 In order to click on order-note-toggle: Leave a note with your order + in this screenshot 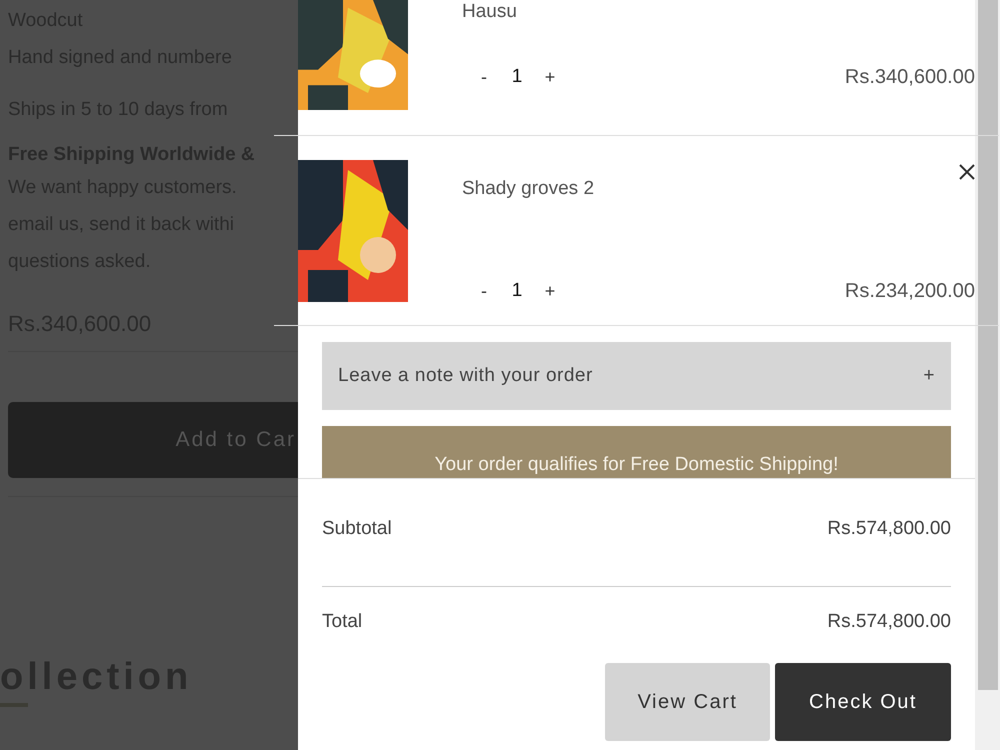, I will do `click(636, 376)`.